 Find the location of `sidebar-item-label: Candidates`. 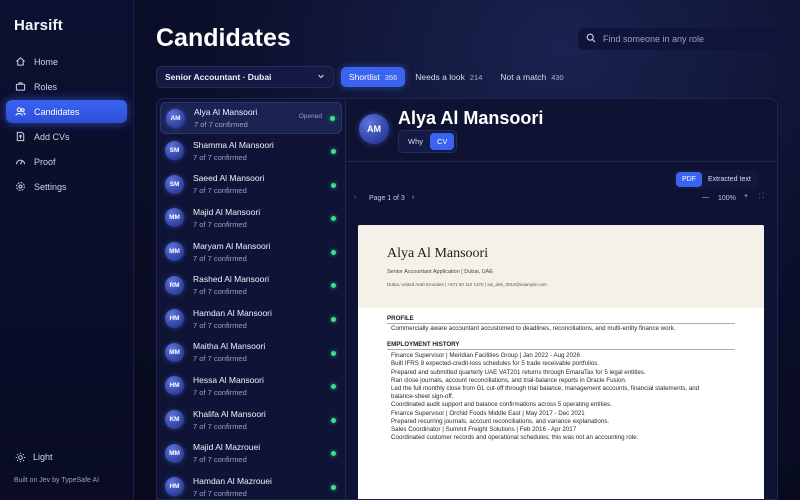

sidebar-item-label: Candidates is located at coordinates (57, 111).